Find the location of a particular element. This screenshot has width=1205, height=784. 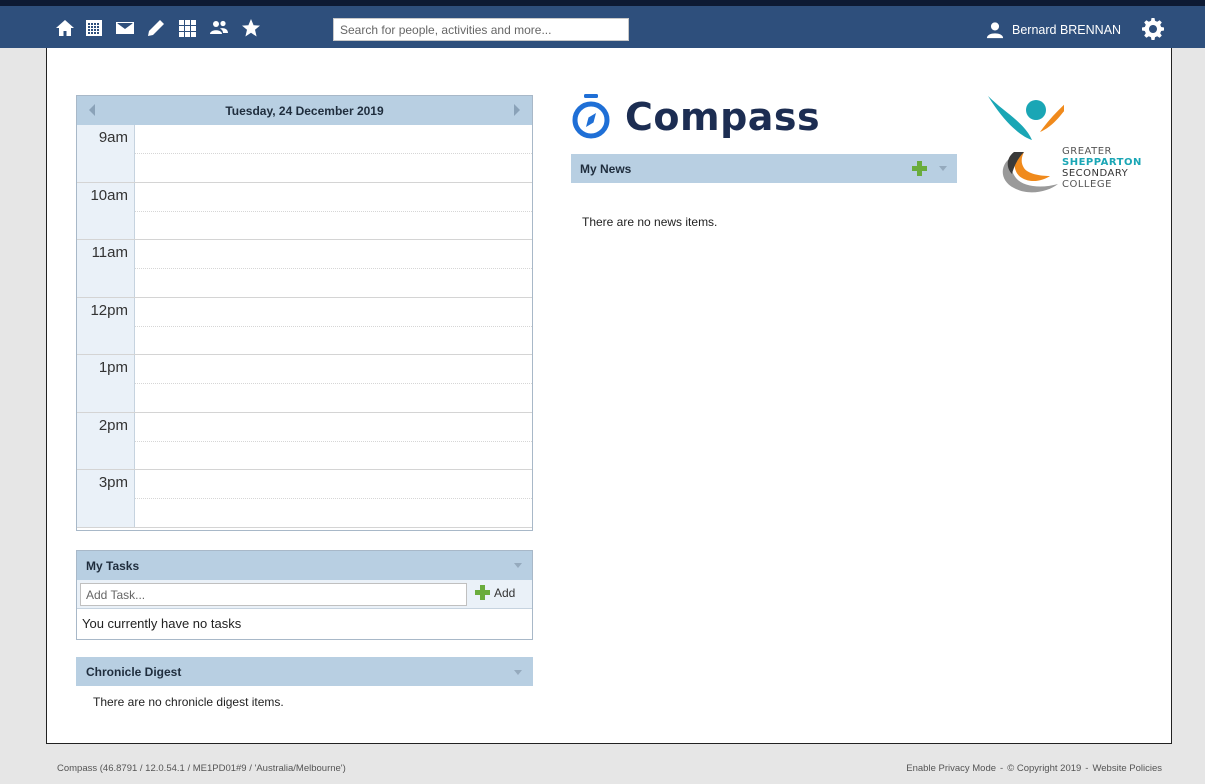

chronicle-digest-header: Chronicle Digest is located at coordinates (304, 671).